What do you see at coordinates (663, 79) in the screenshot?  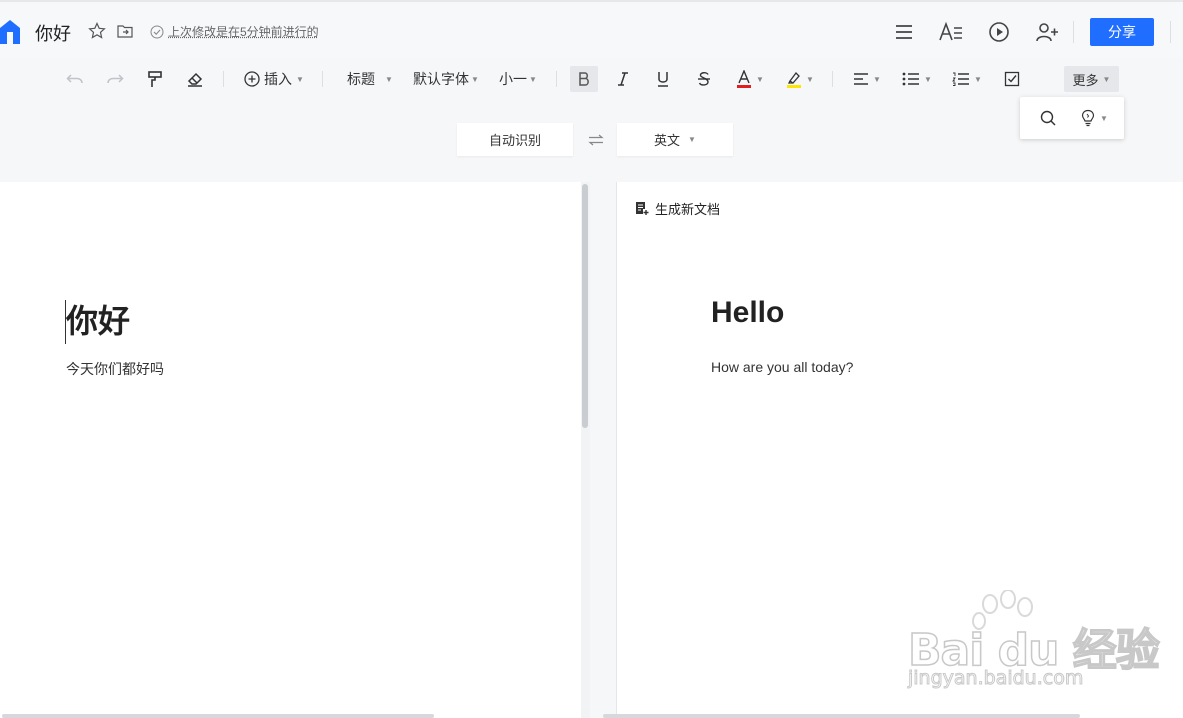 I see `underline-icon` at bounding box center [663, 79].